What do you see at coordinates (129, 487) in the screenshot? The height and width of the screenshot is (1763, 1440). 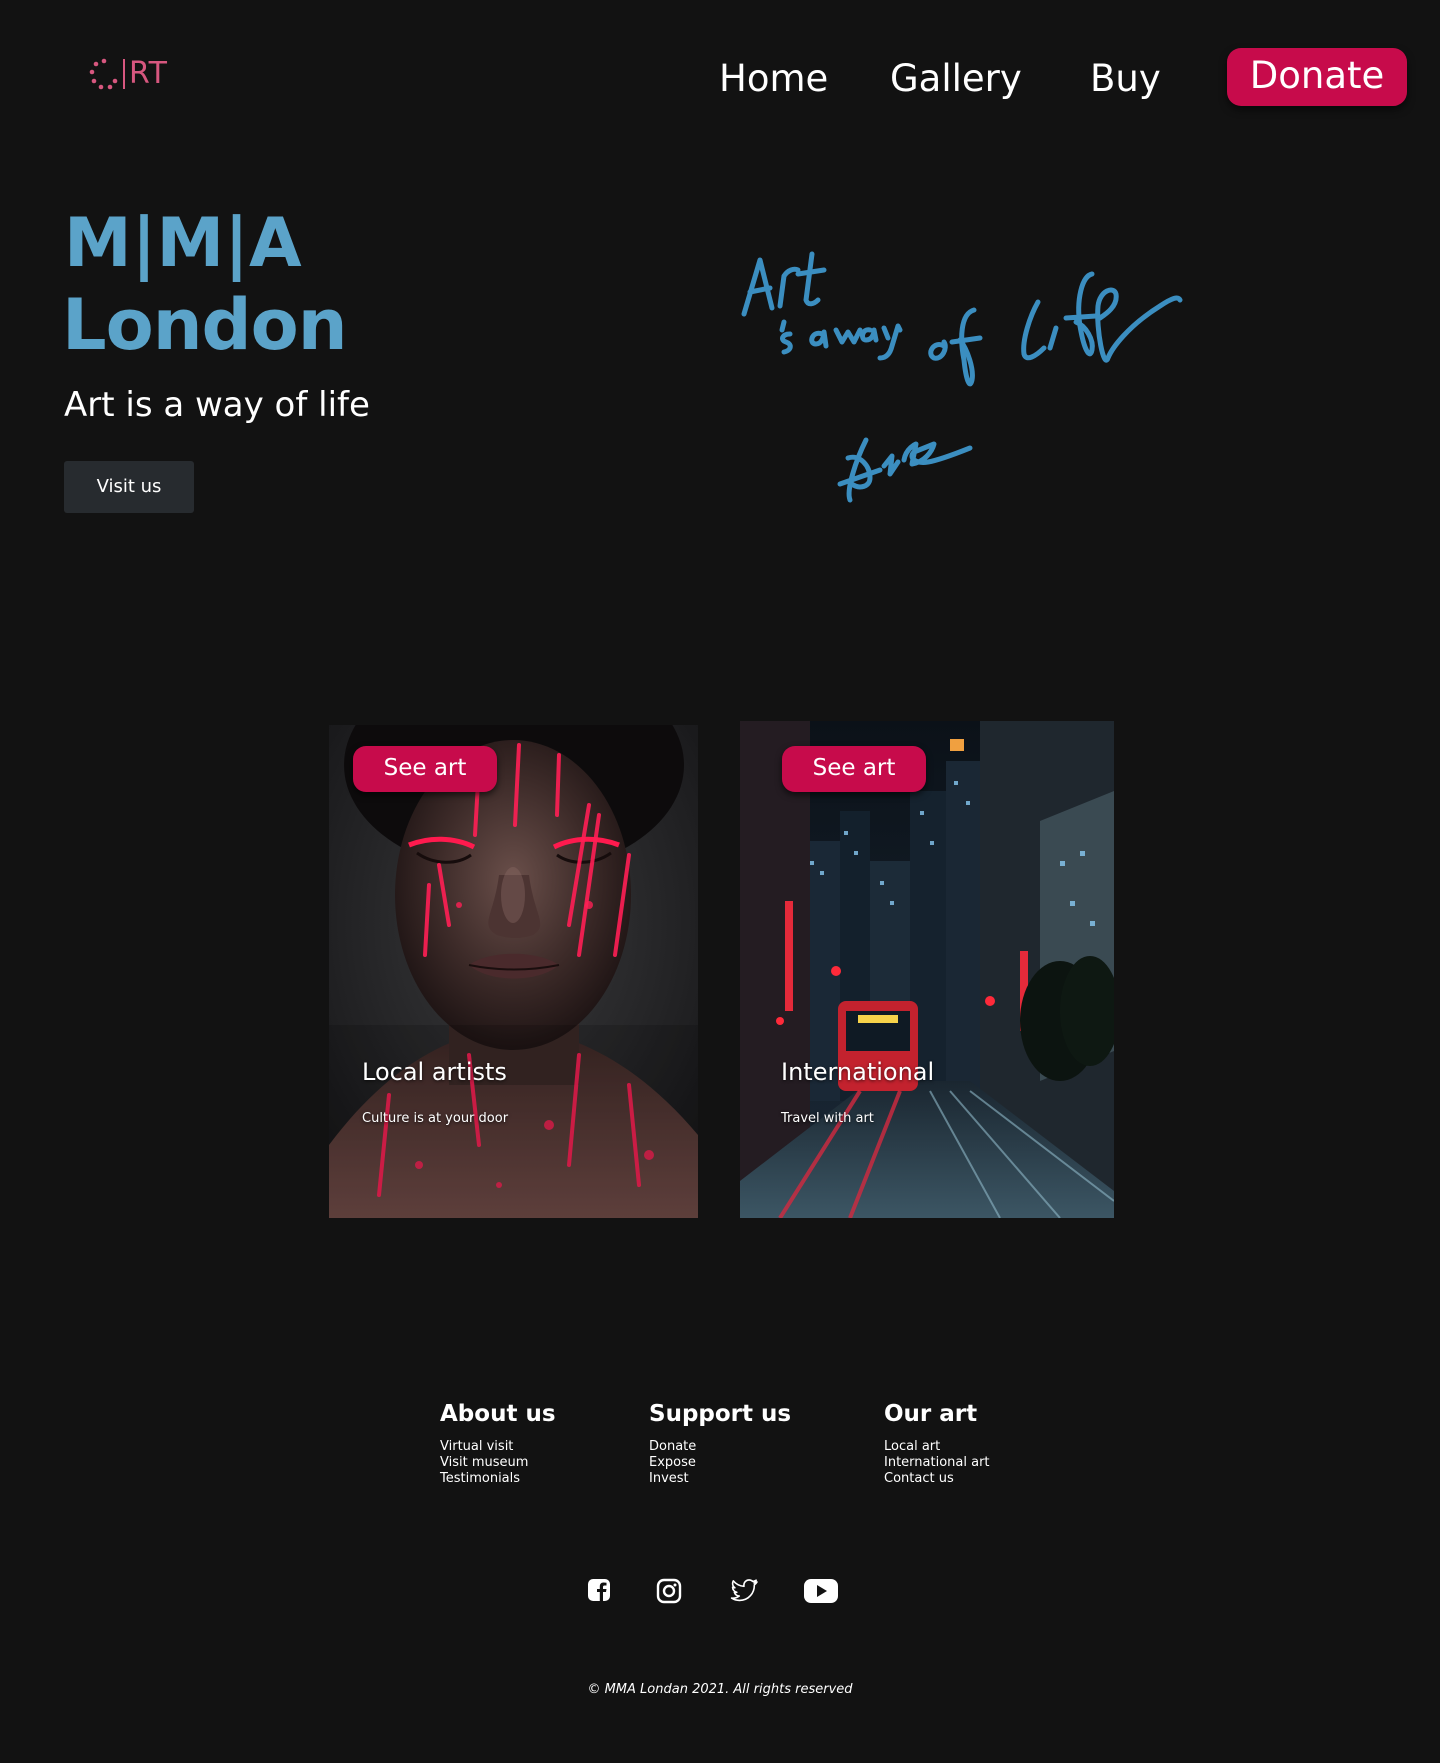 I see `visit-us-button: Visit us` at bounding box center [129, 487].